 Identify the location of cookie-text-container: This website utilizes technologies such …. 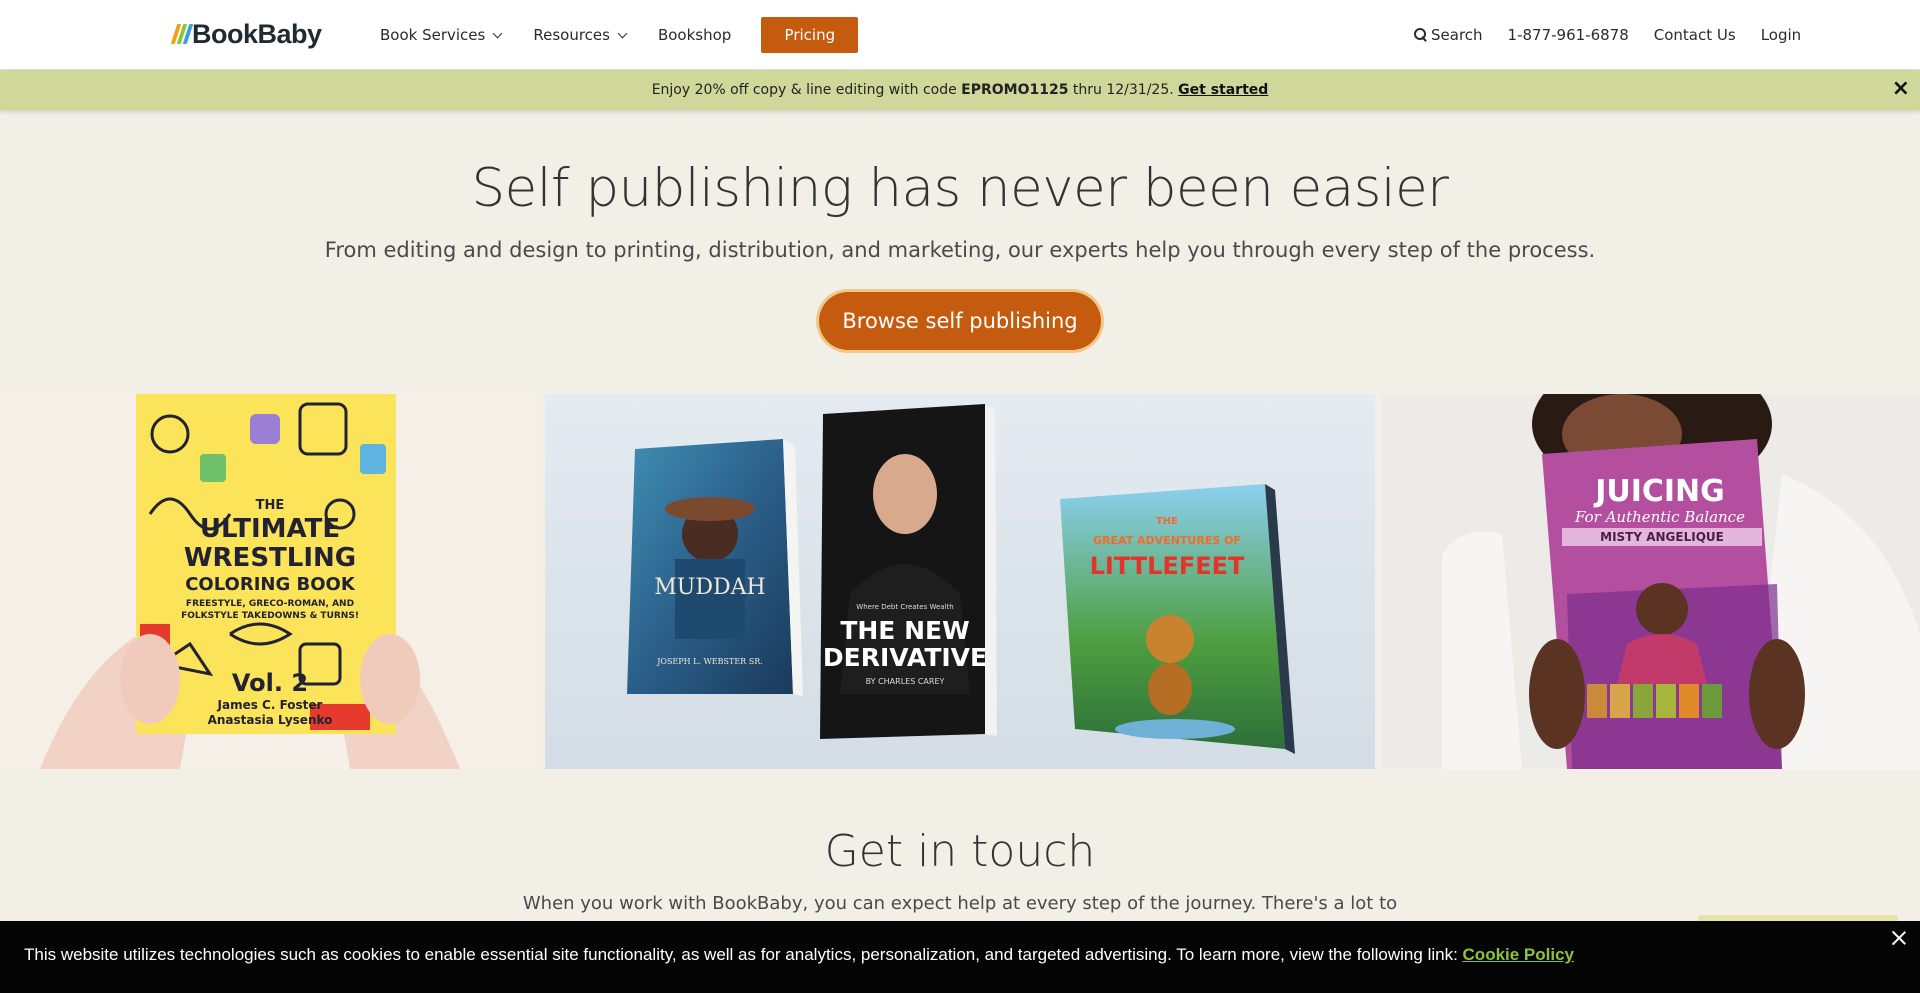
(799, 955).